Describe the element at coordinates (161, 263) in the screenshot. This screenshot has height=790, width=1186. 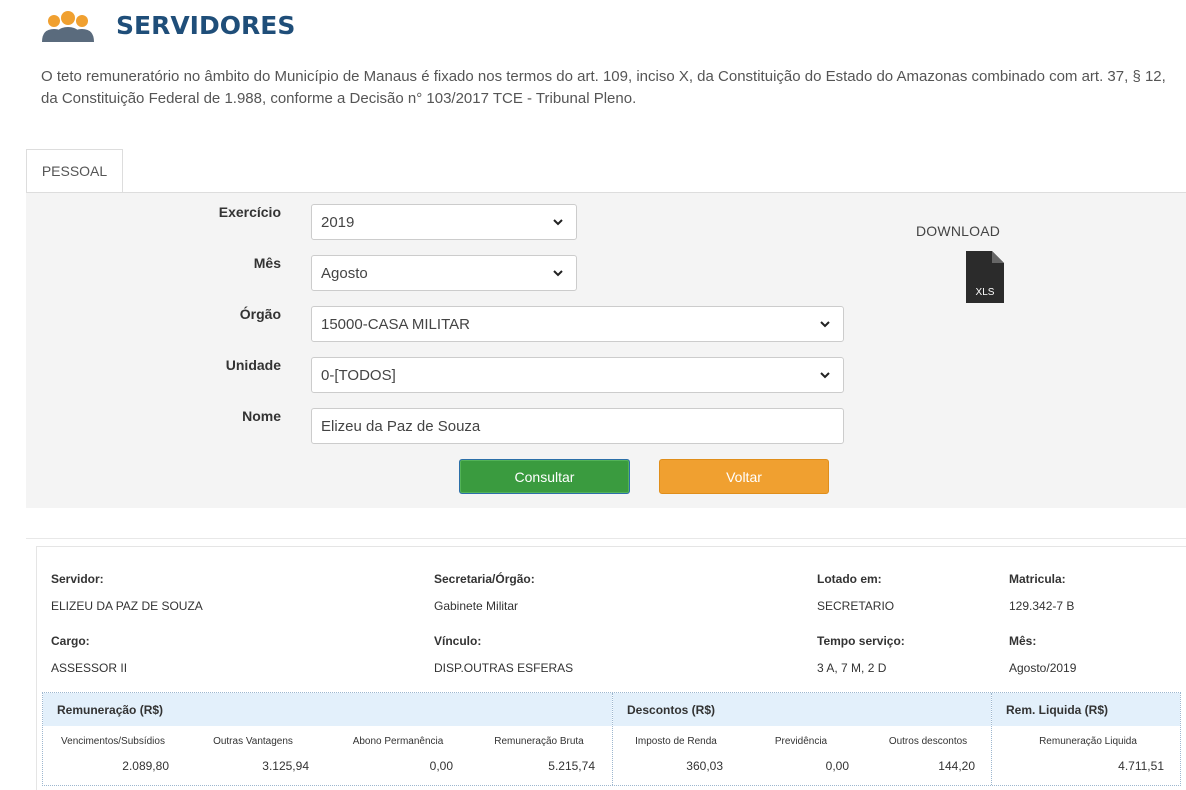
I see `mes-row: Mês` at that location.